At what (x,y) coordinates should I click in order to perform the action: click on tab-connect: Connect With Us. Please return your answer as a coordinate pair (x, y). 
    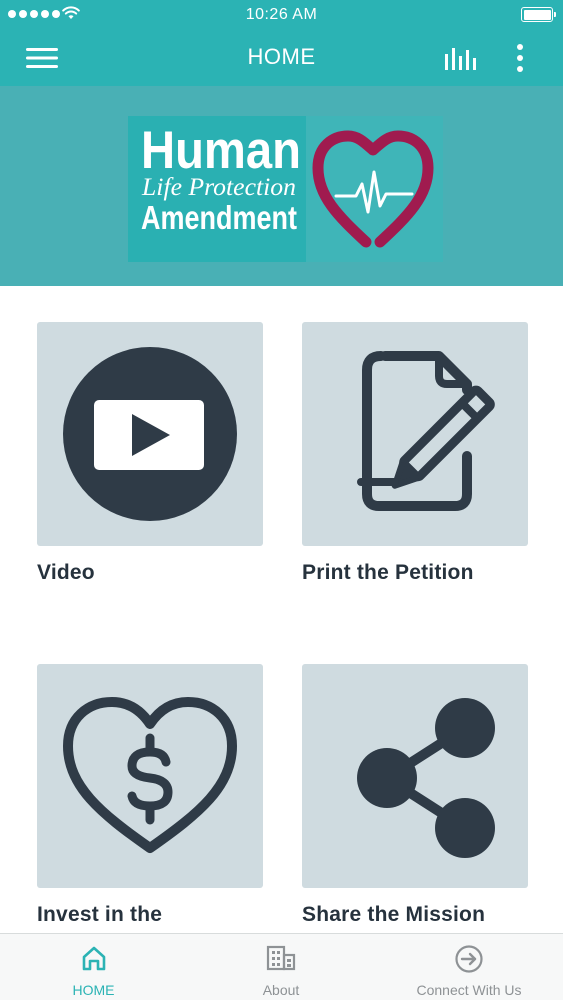
    Looking at the image, I should click on (469, 967).